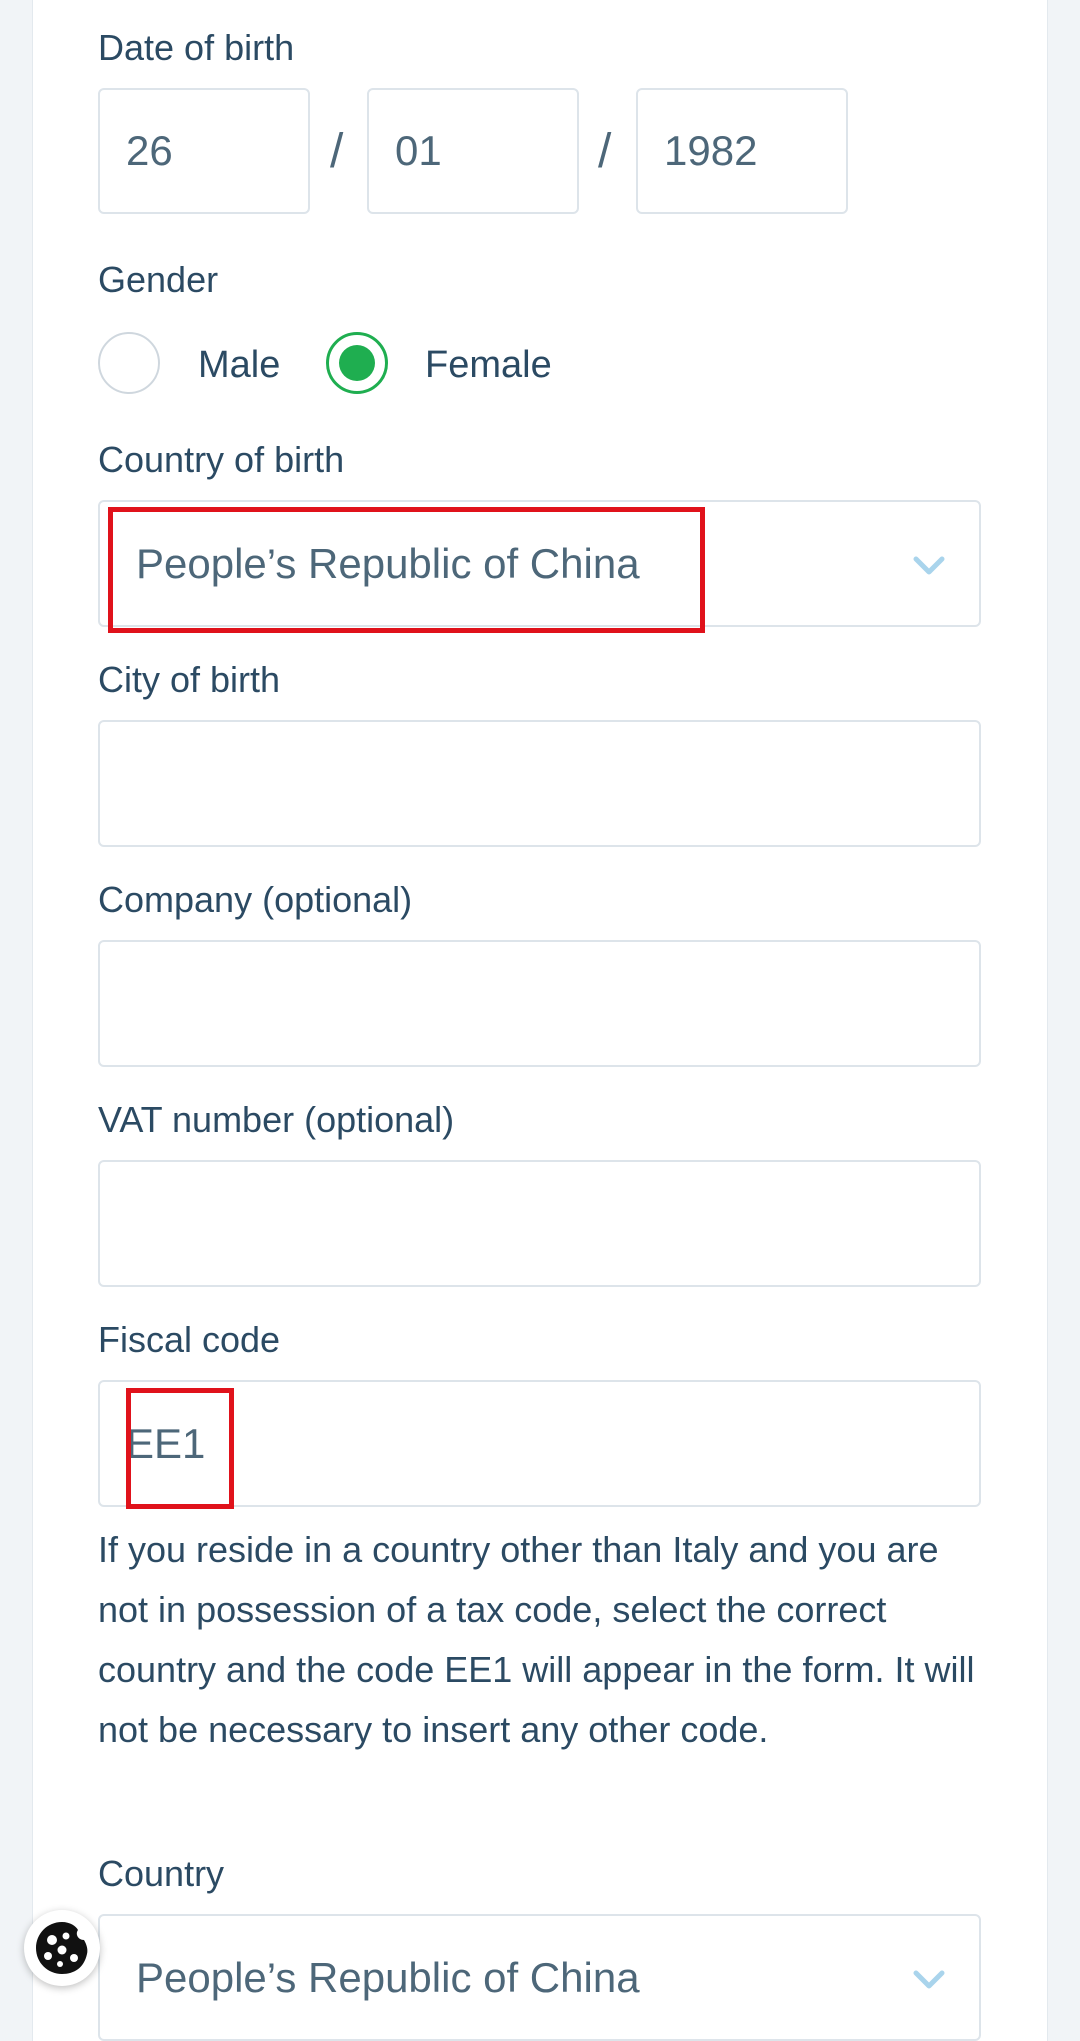 This screenshot has width=1080, height=2041. I want to click on vat-input, so click(539, 1223).